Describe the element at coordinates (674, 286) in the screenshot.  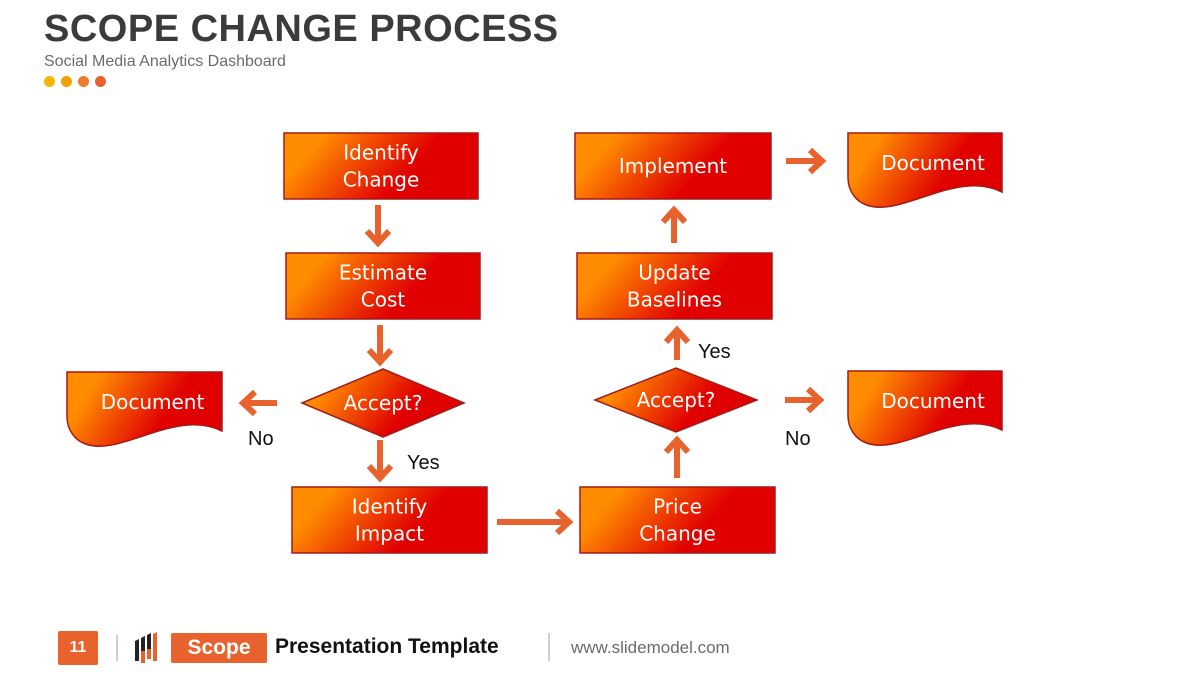
I see `node-update-baselines: Update Baselines` at that location.